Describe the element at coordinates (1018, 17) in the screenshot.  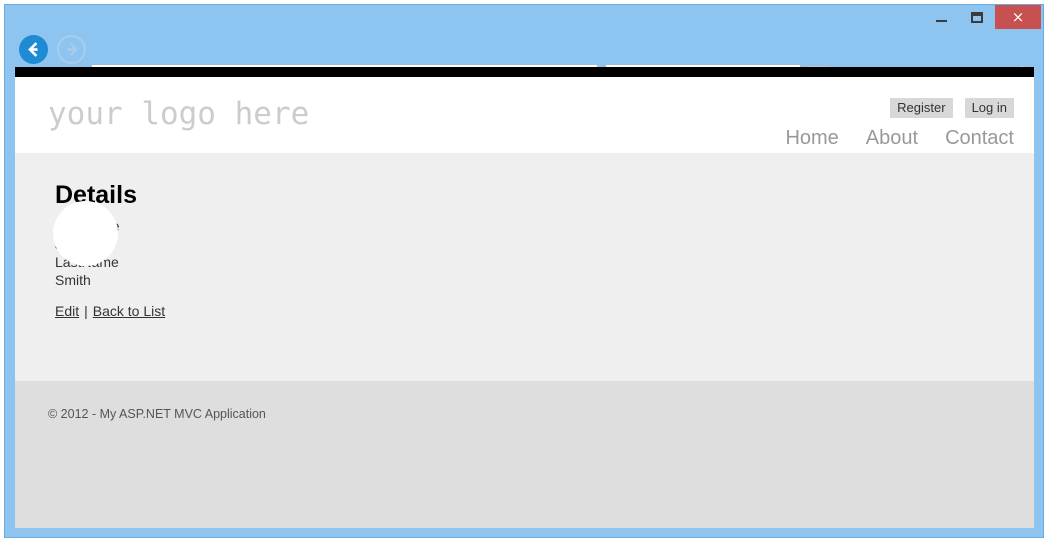
I see `close-button: ×` at that location.